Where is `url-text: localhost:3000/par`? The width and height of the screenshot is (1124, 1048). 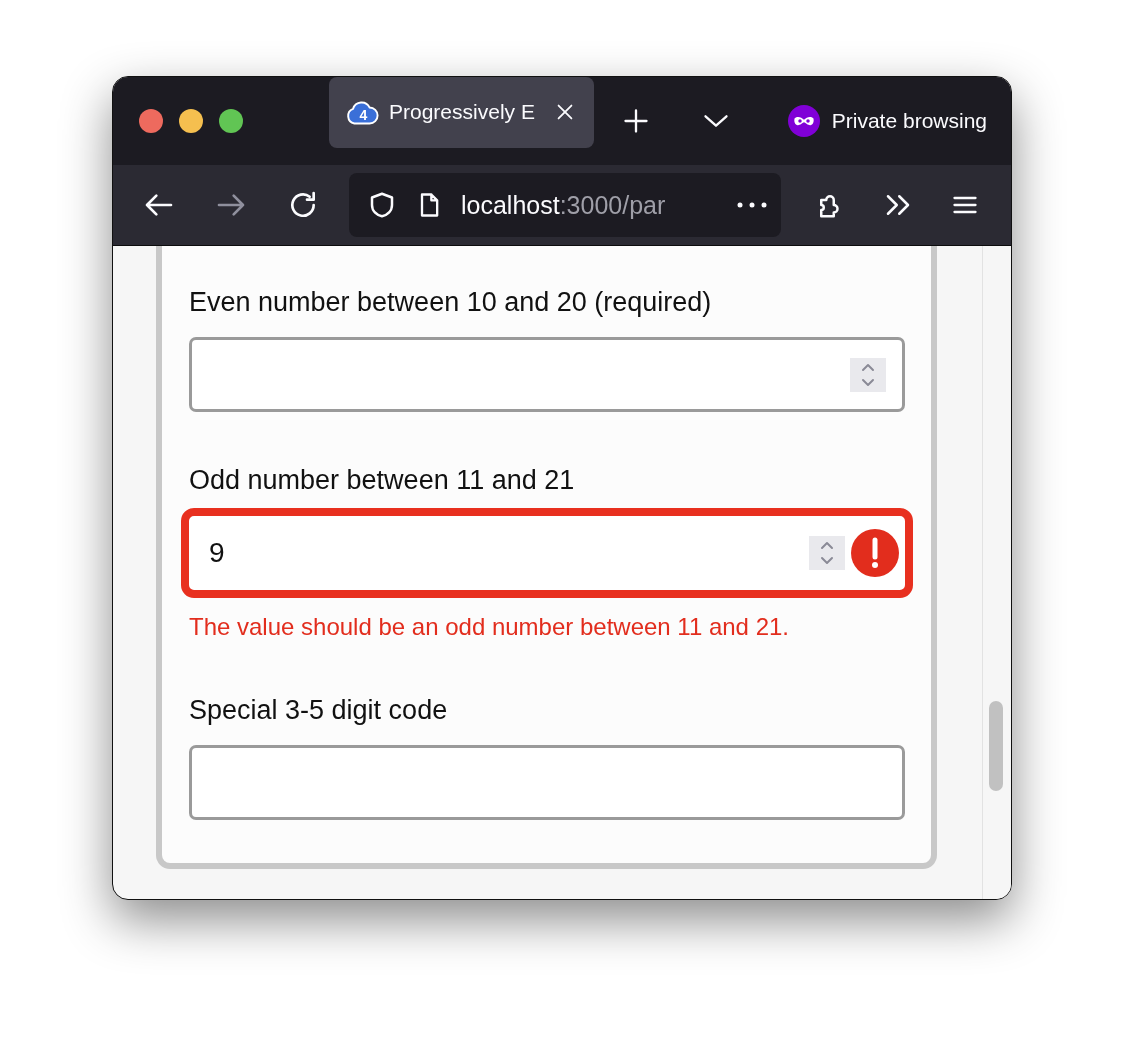
url-text: localhost:3000/par is located at coordinates (564, 205).